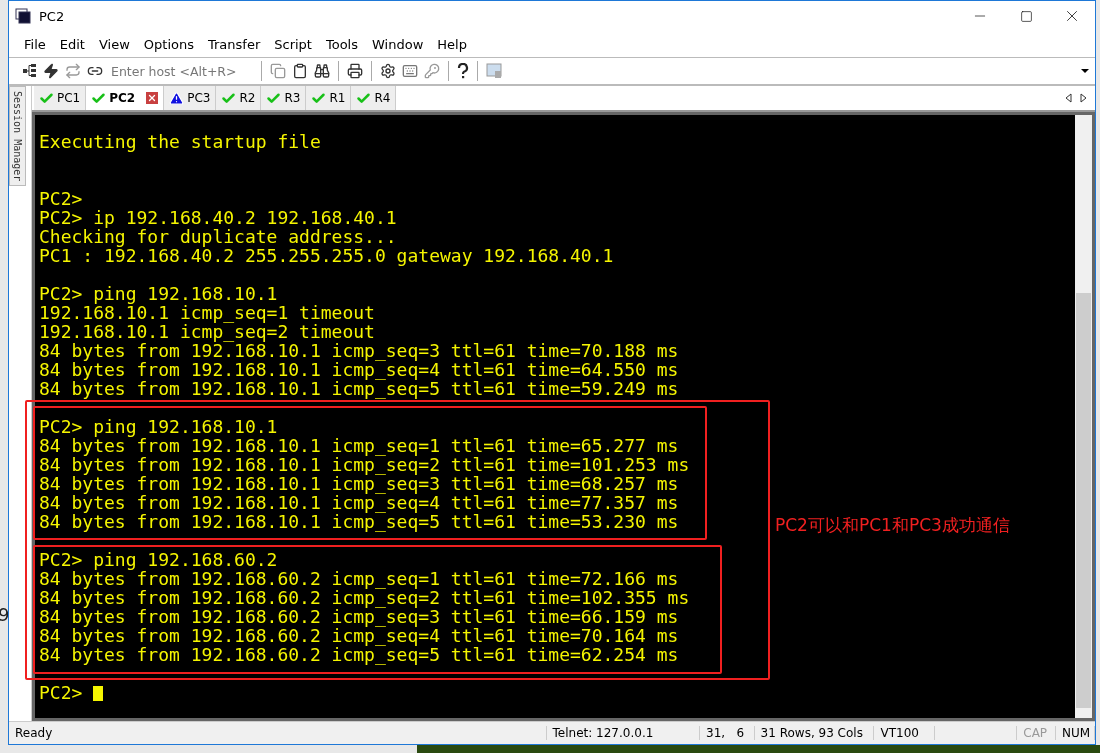  Describe the element at coordinates (1068, 98) in the screenshot. I see `scroll-left-icon` at that location.